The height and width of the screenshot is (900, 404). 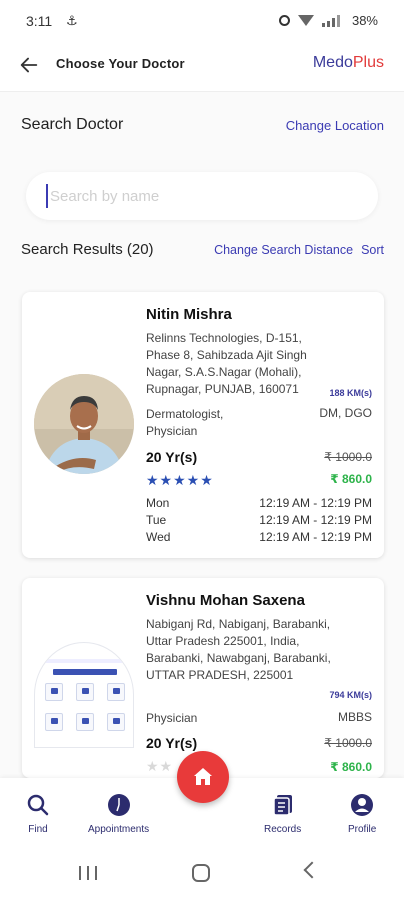 What do you see at coordinates (282, 805) in the screenshot?
I see `records-icon` at bounding box center [282, 805].